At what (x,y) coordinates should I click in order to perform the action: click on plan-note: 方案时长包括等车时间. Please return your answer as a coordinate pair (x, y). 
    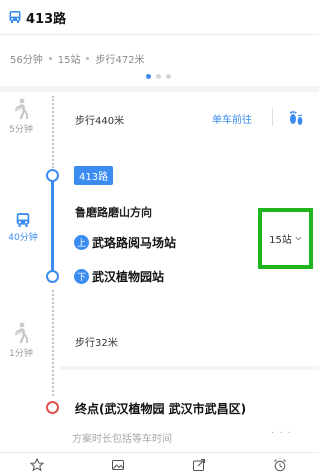
    Looking at the image, I should click on (122, 439).